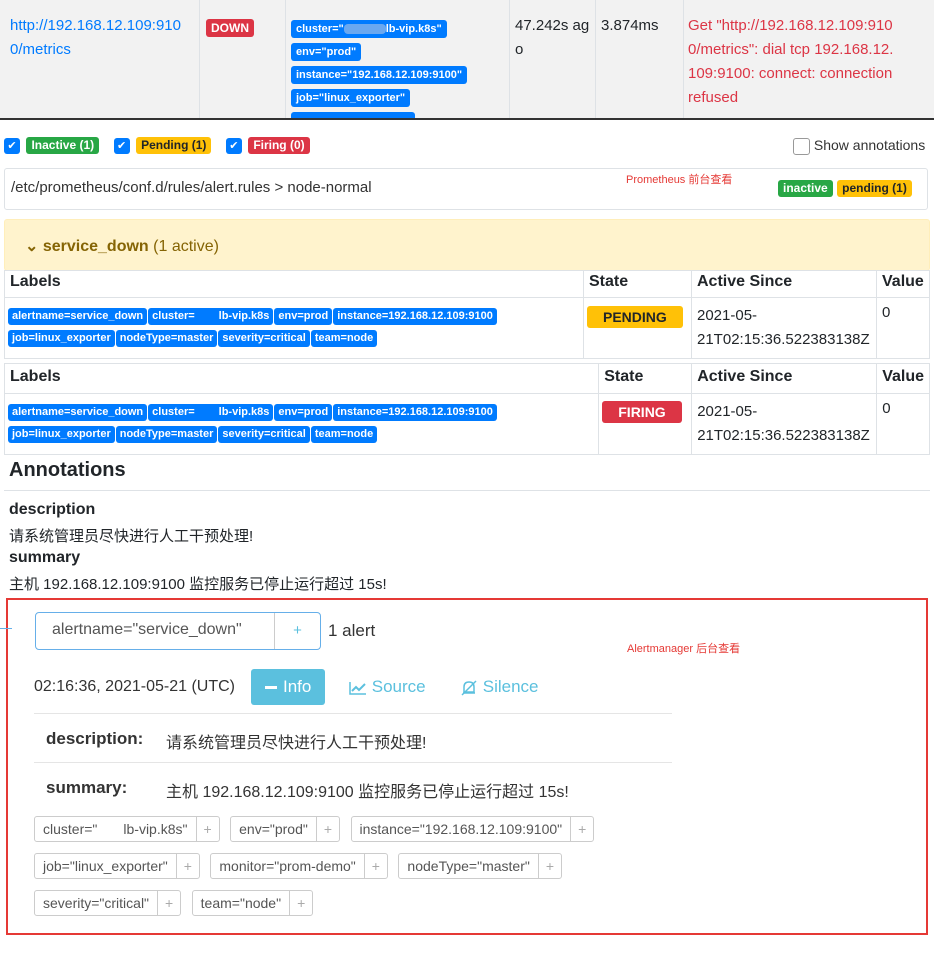  What do you see at coordinates (233, 145) in the screenshot?
I see `firing-checkbox: ✔` at bounding box center [233, 145].